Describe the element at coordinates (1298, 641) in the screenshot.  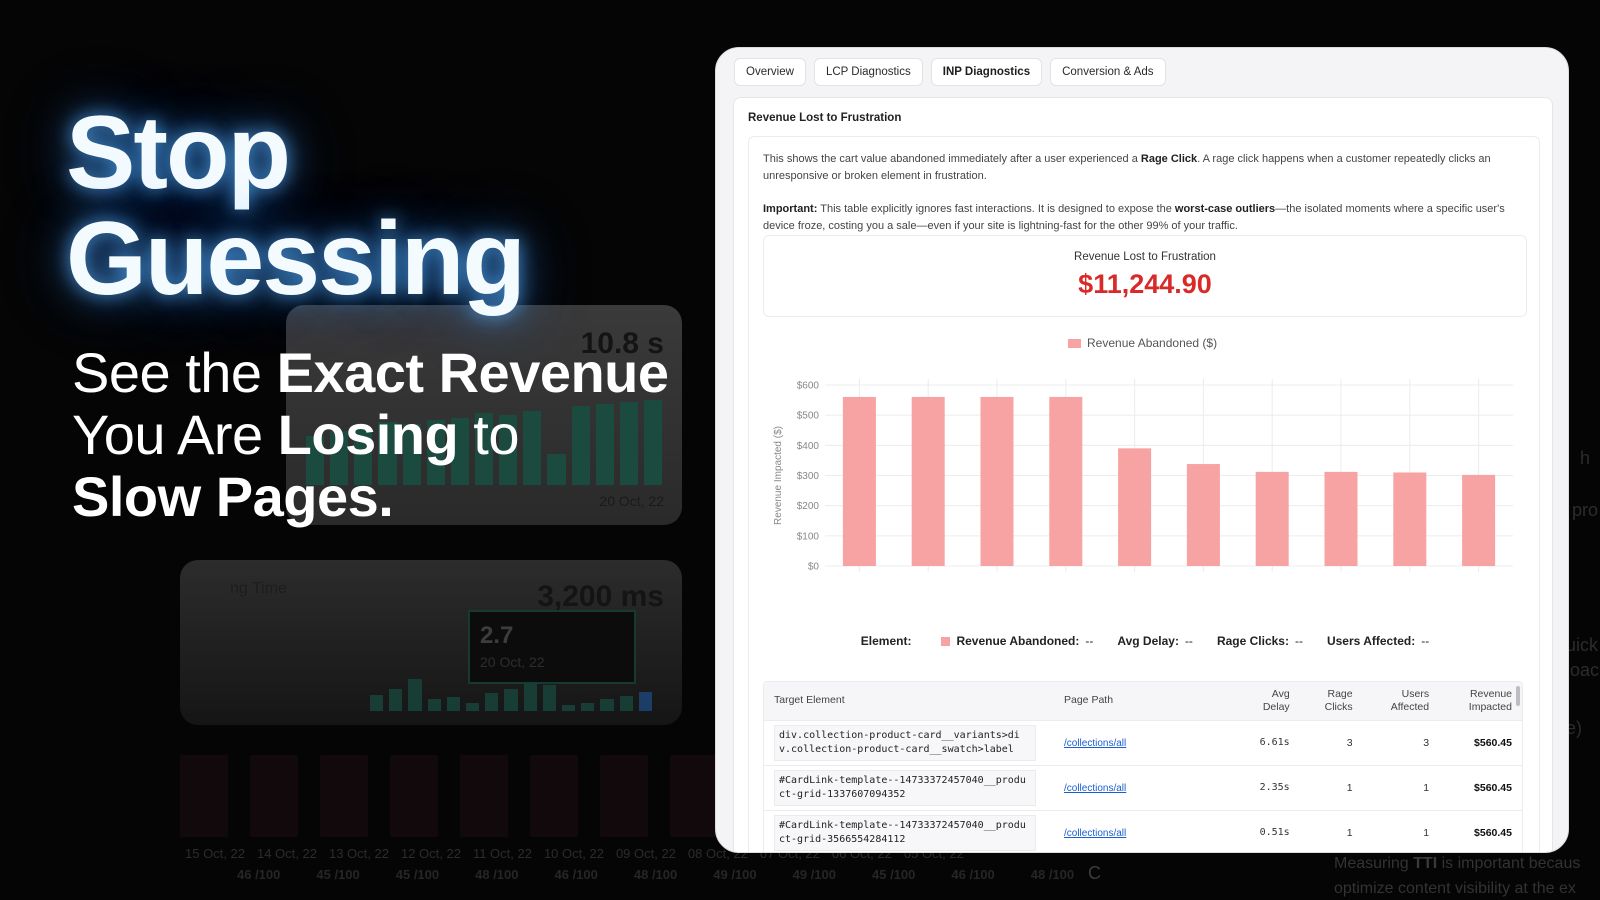
I see `stat-rage-value: --` at that location.